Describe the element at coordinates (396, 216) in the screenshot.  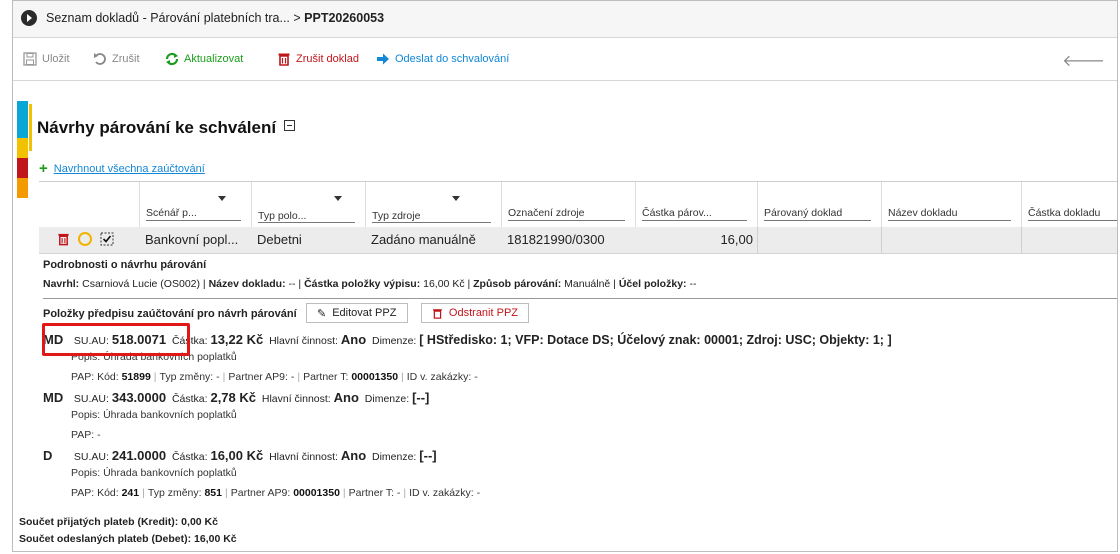
I see `col-source-type-label: Typ zdroje` at that location.